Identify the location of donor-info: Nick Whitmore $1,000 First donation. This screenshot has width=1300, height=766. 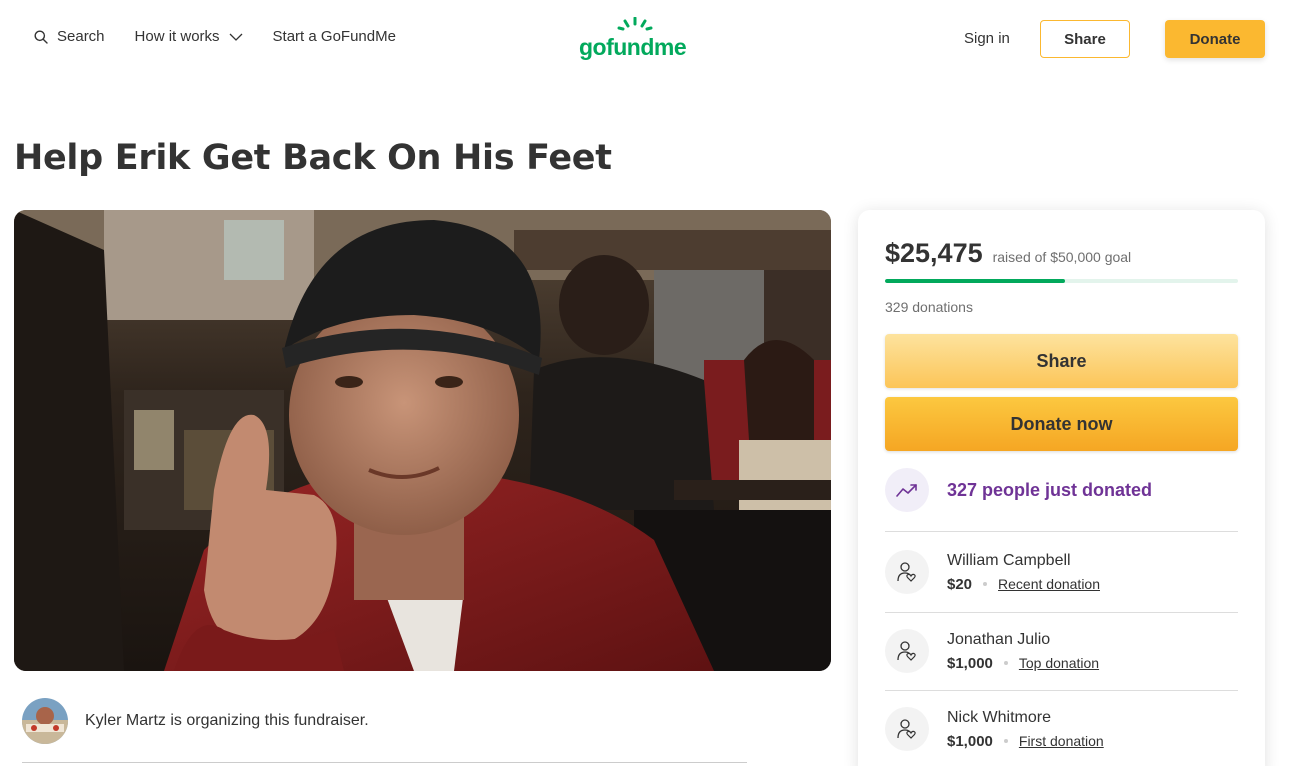
(1025, 729).